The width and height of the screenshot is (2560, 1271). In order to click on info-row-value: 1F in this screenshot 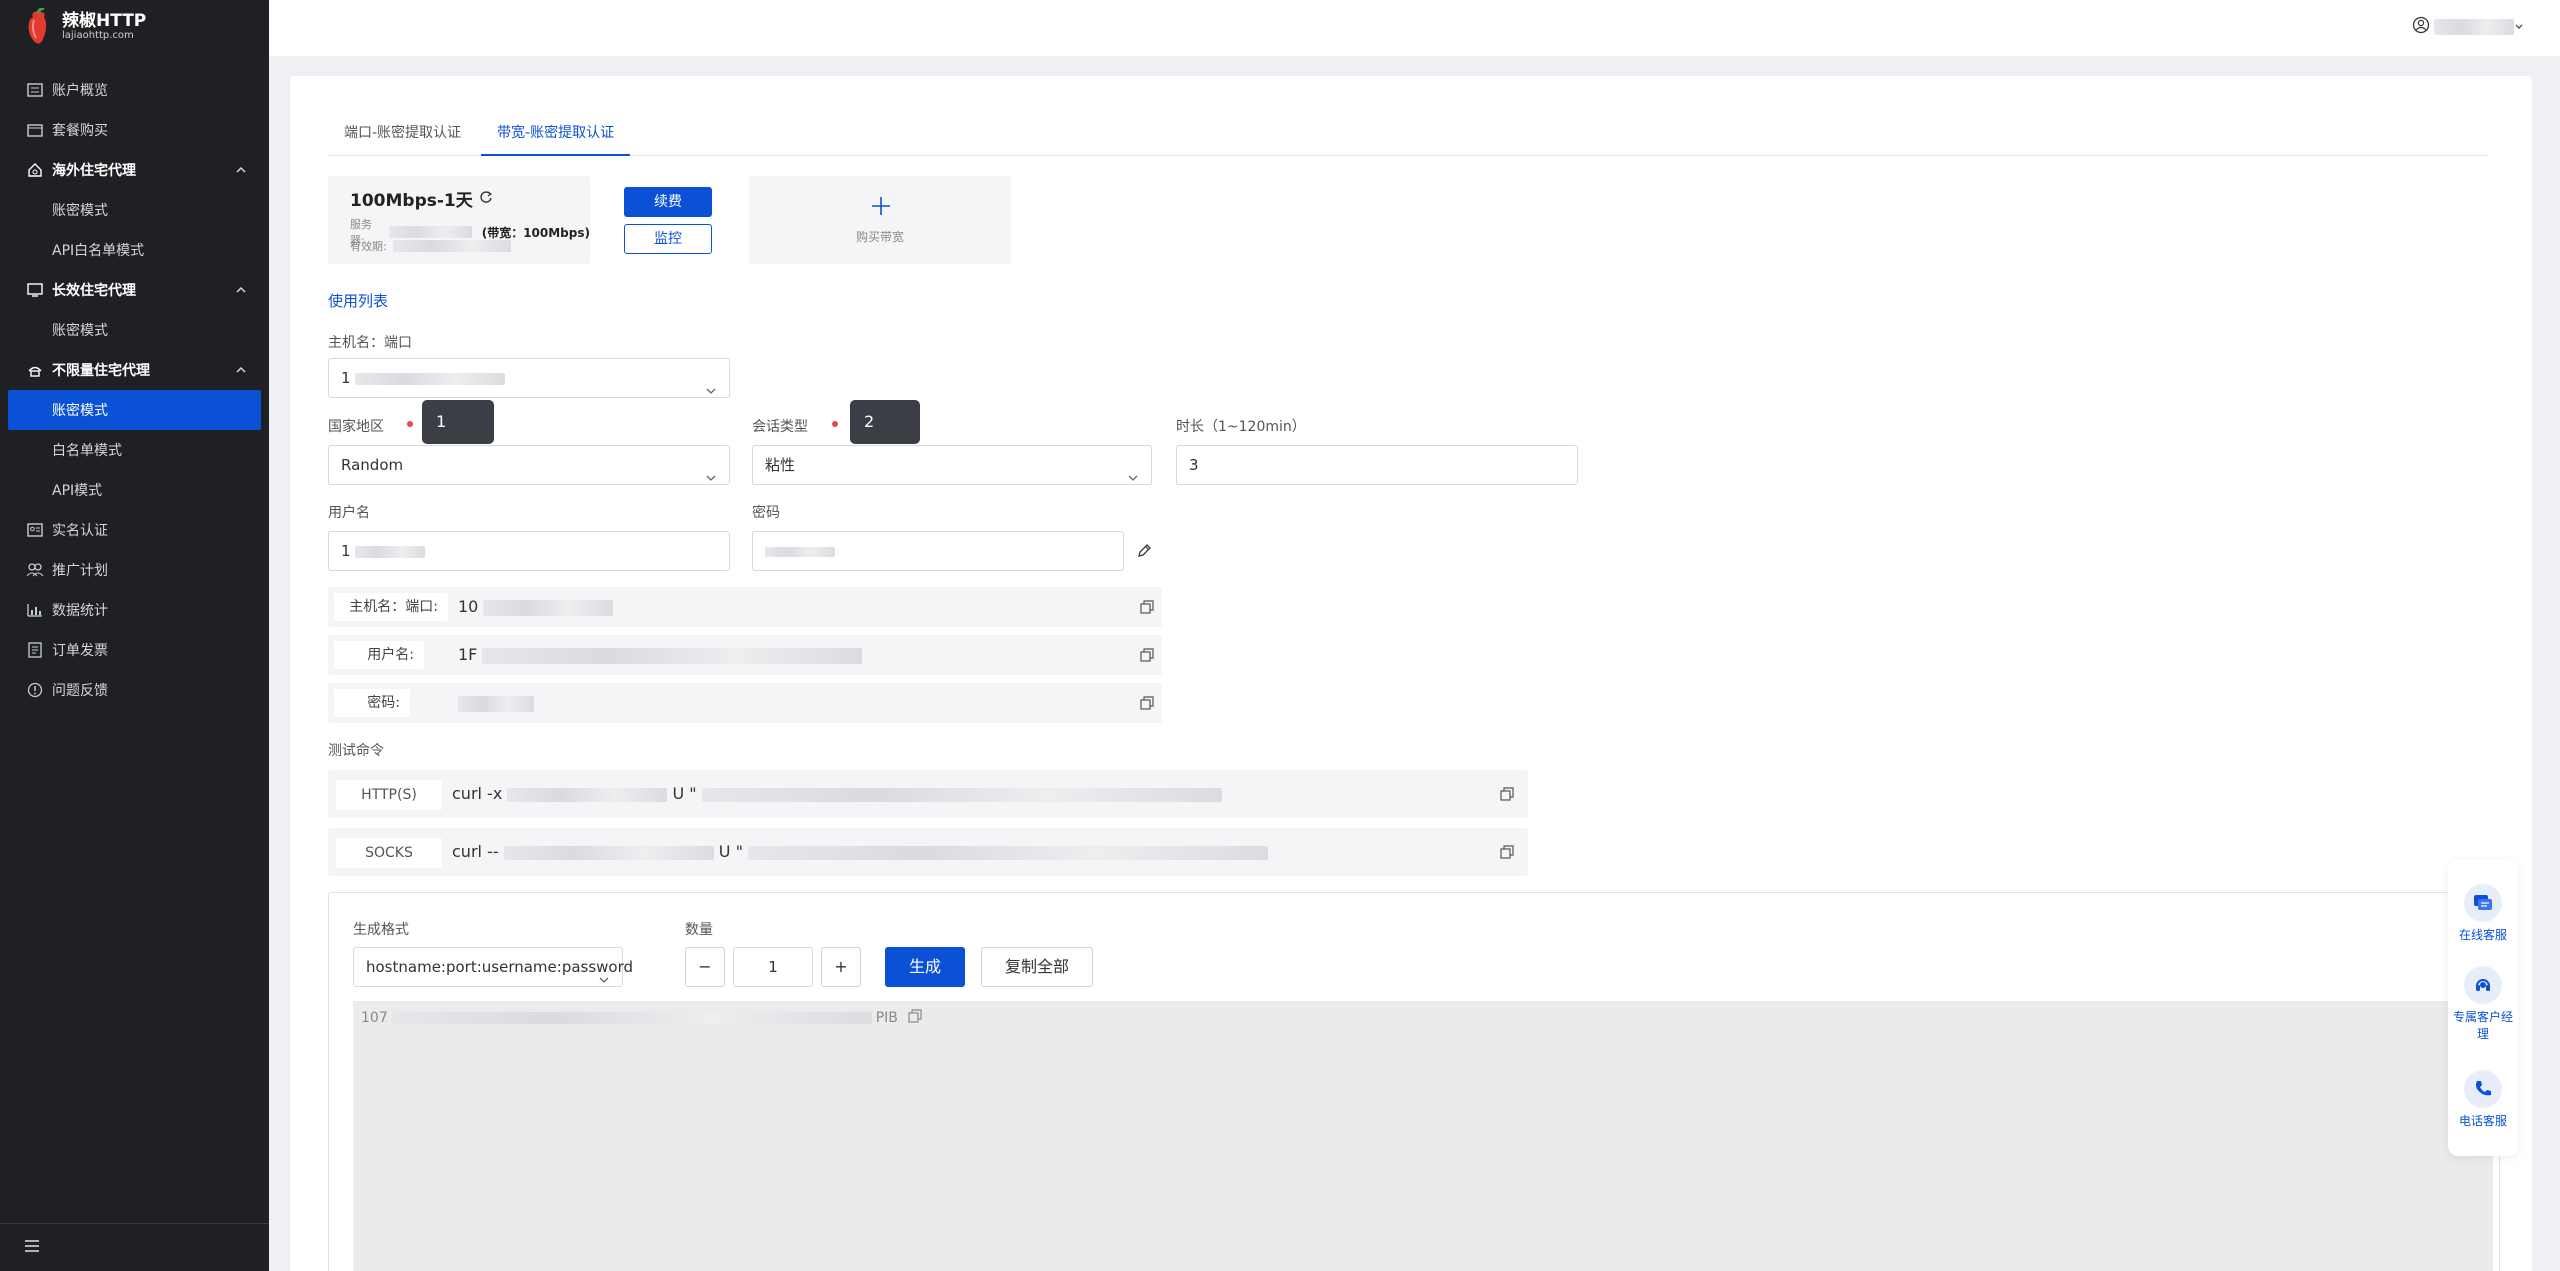, I will do `click(660, 655)`.